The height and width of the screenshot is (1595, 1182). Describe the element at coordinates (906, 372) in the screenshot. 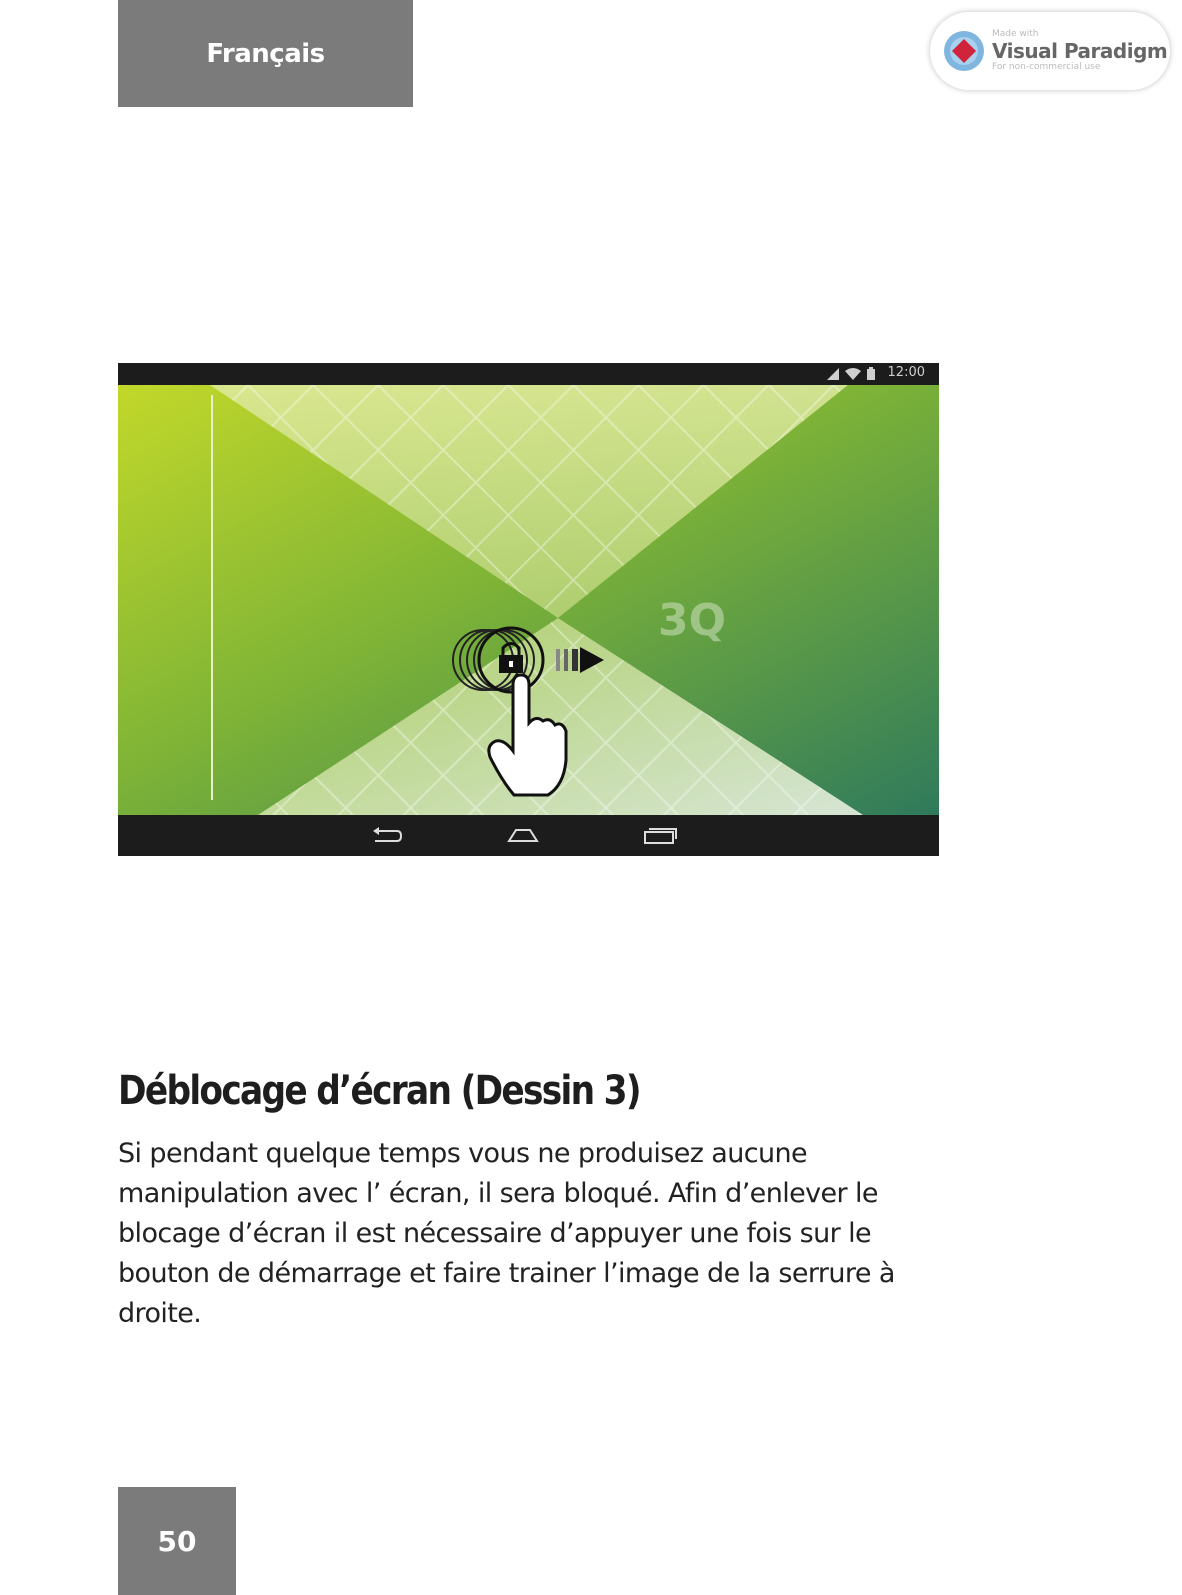

I see `status-time: 12:00` at that location.